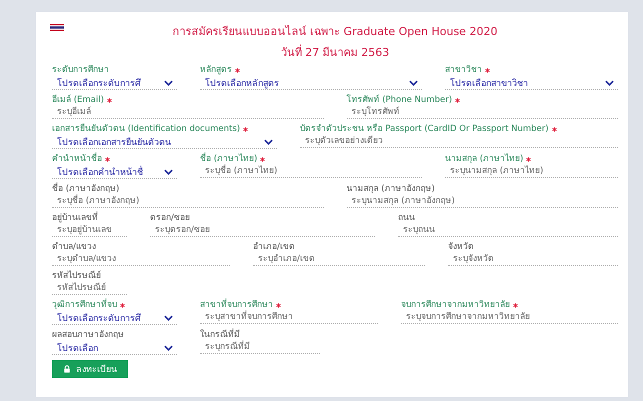 The height and width of the screenshot is (401, 643). I want to click on flag-icon, so click(57, 27).